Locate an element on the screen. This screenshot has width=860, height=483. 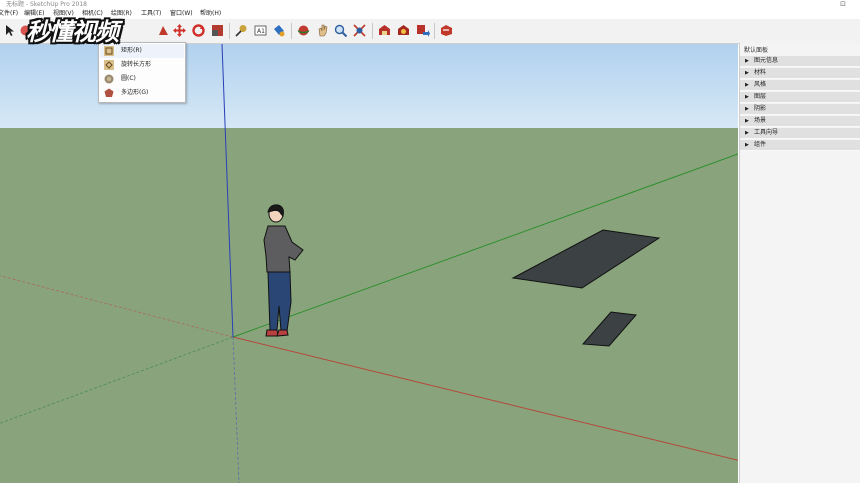
tray-panel-styles: ▶ 风格 is located at coordinates (800, 85).